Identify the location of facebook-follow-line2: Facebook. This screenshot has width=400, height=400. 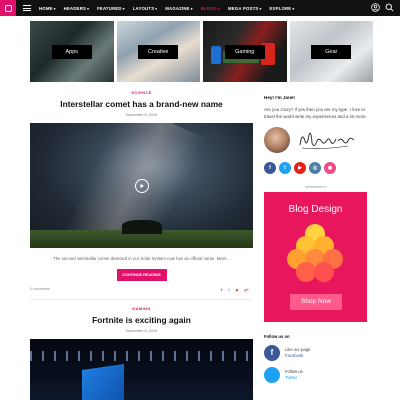
(297, 356).